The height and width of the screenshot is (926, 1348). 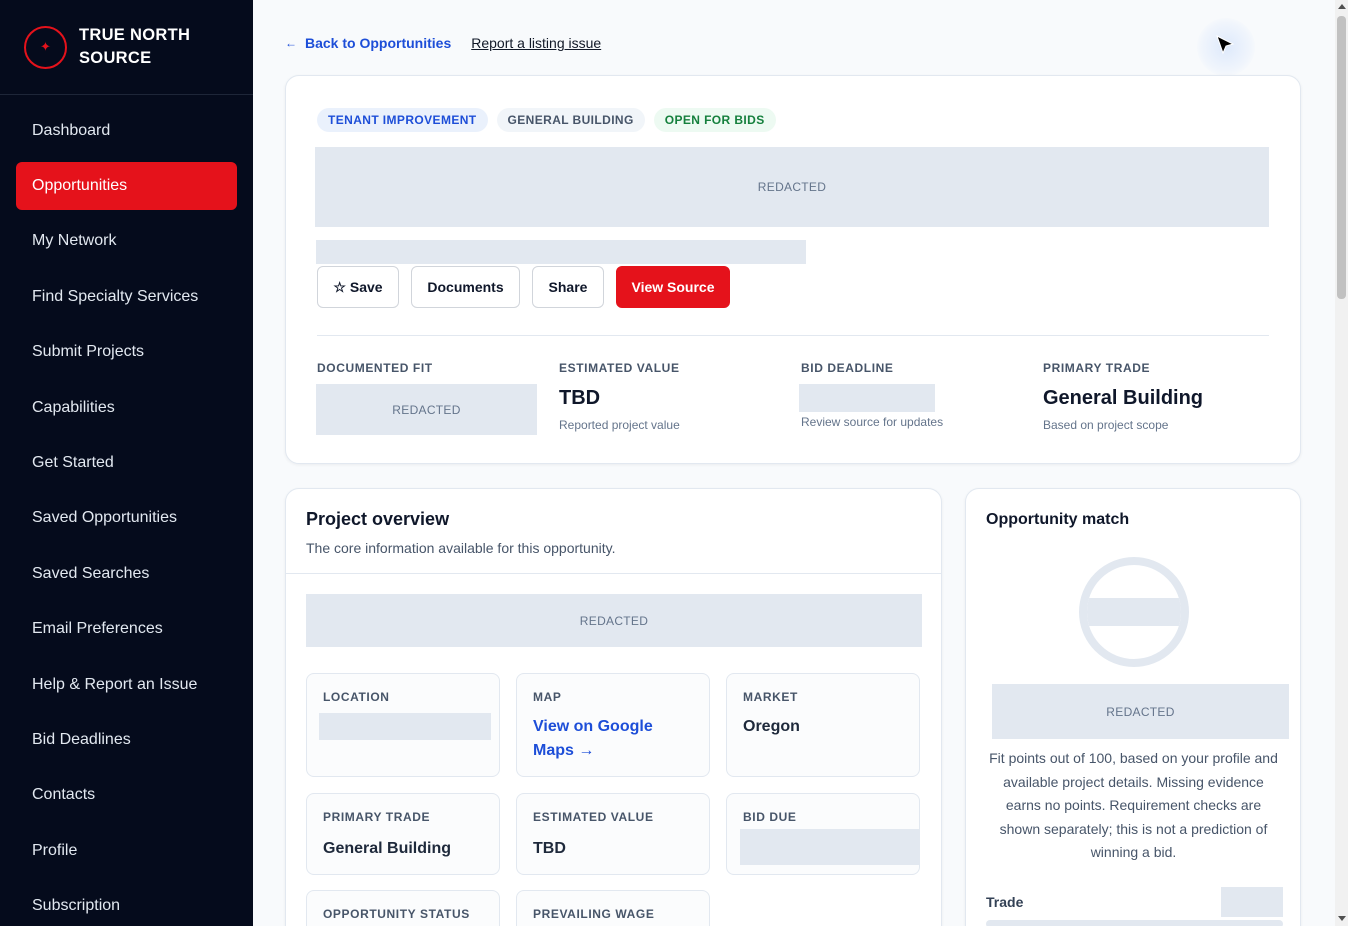 I want to click on tile-prevailing-wage: PREVAILING WAGE, so click(x=613, y=908).